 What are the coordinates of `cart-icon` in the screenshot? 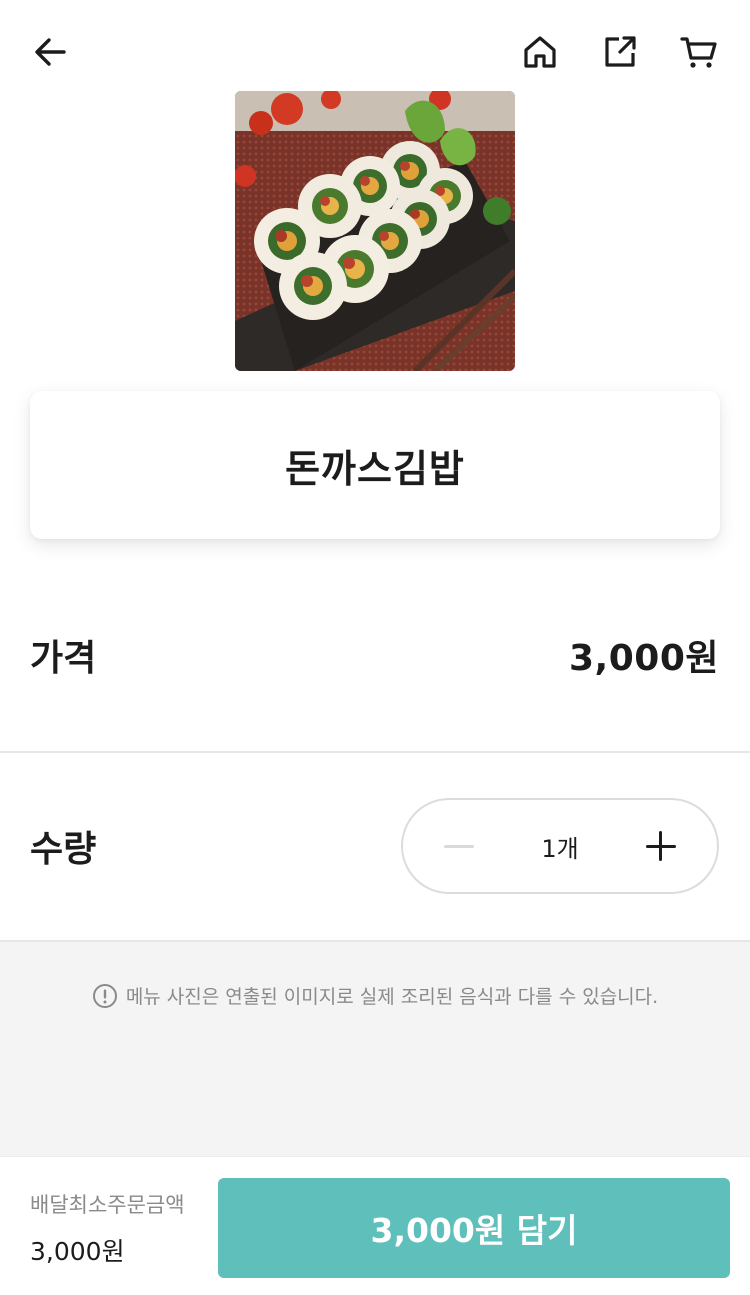 It's located at (698, 52).